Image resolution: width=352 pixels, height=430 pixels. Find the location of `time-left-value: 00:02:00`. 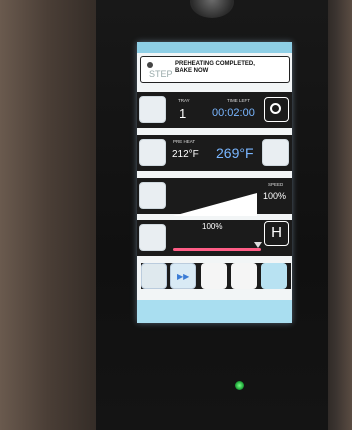

time-left-value: 00:02:00 is located at coordinates (233, 113).